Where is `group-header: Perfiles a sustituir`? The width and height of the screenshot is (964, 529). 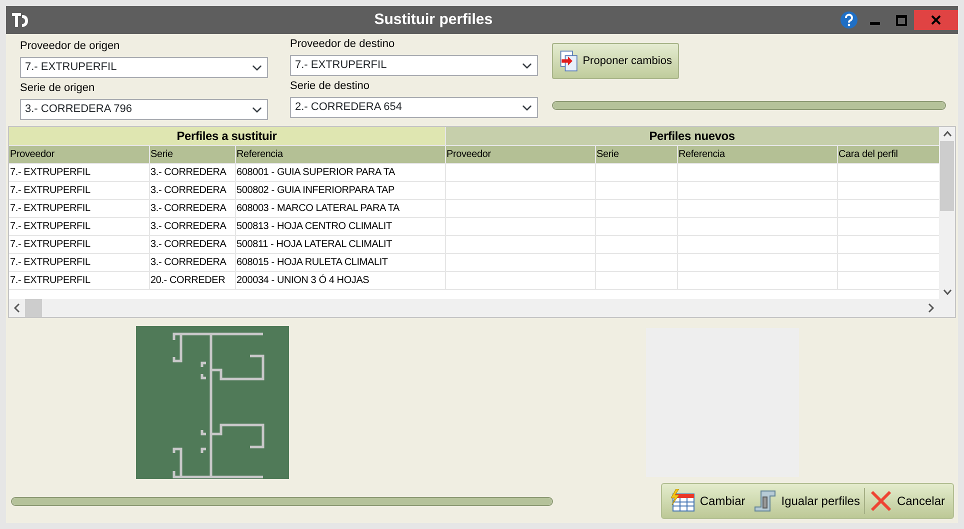 group-header: Perfiles a sustituir is located at coordinates (227, 136).